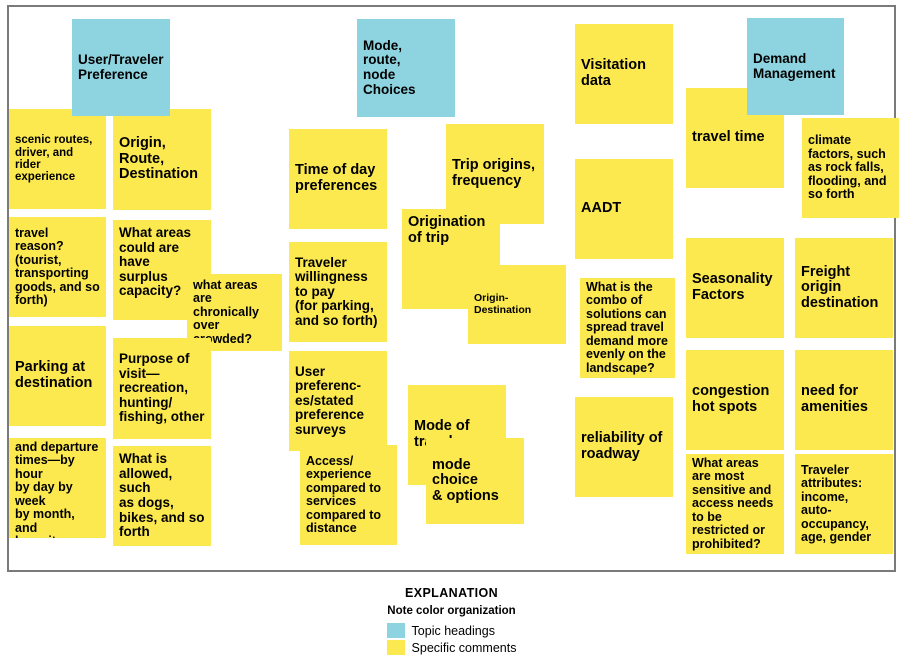 The height and width of the screenshot is (667, 903). I want to click on comment-note-label: reliability of roadway, so click(622, 446).